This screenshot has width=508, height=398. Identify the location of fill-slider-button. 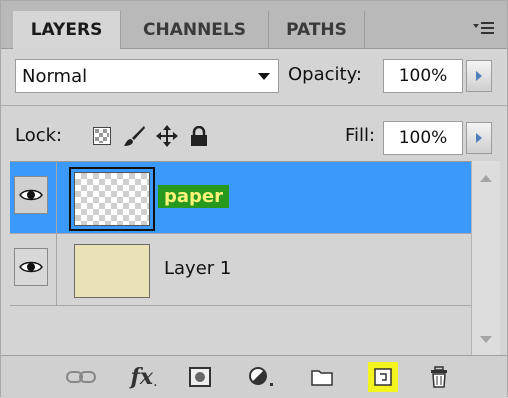
(479, 138).